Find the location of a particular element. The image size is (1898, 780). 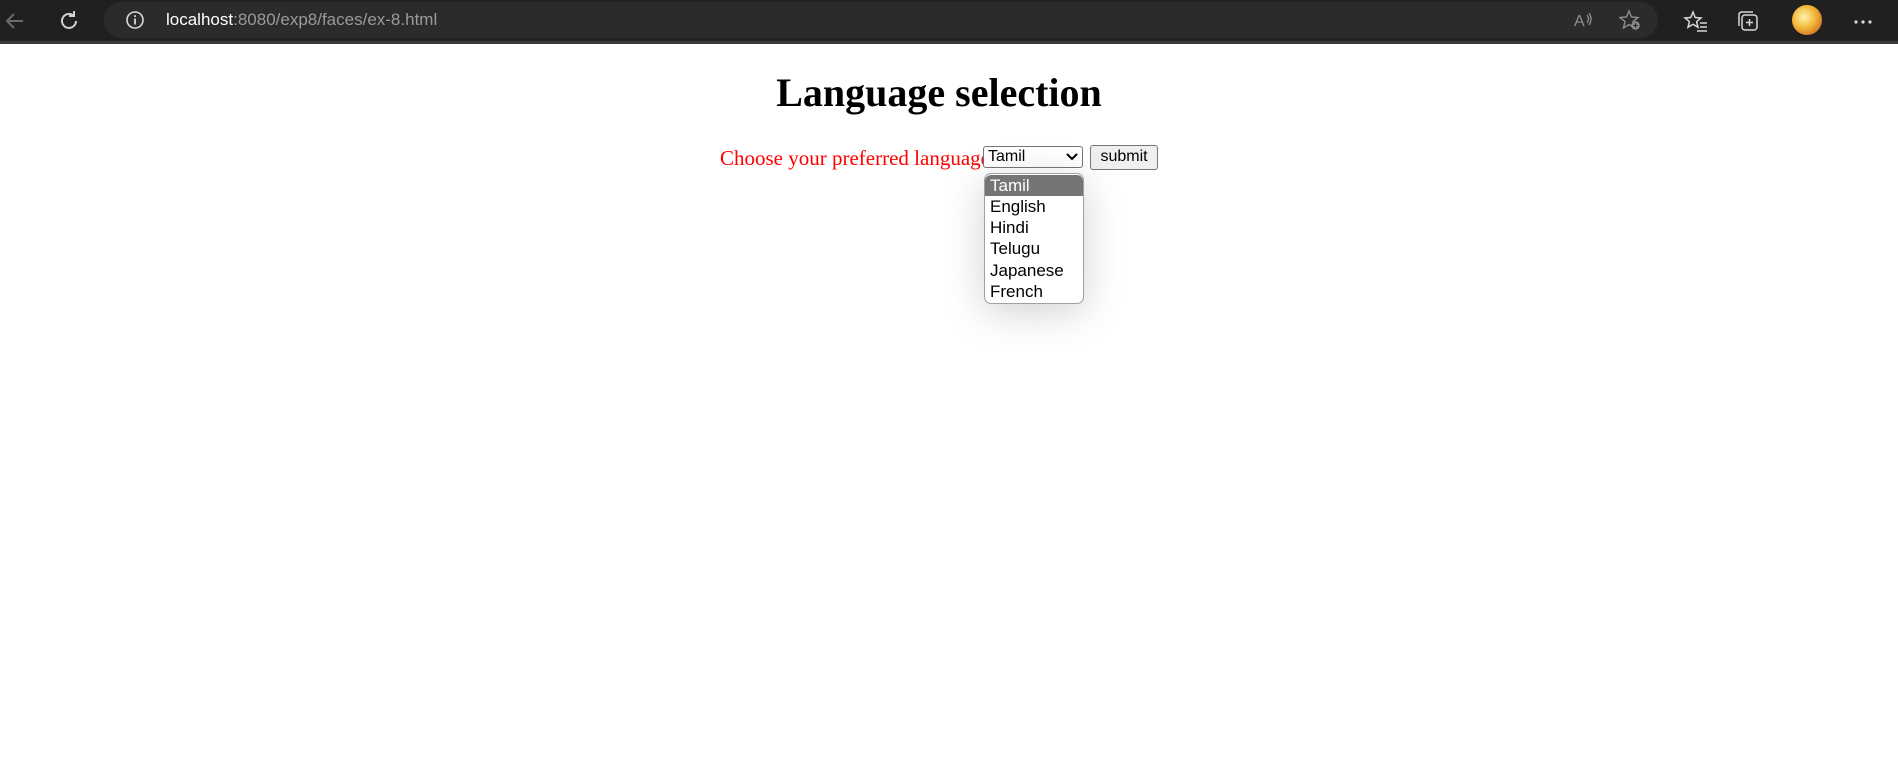

chevron-down-icon is located at coordinates (1072, 157).